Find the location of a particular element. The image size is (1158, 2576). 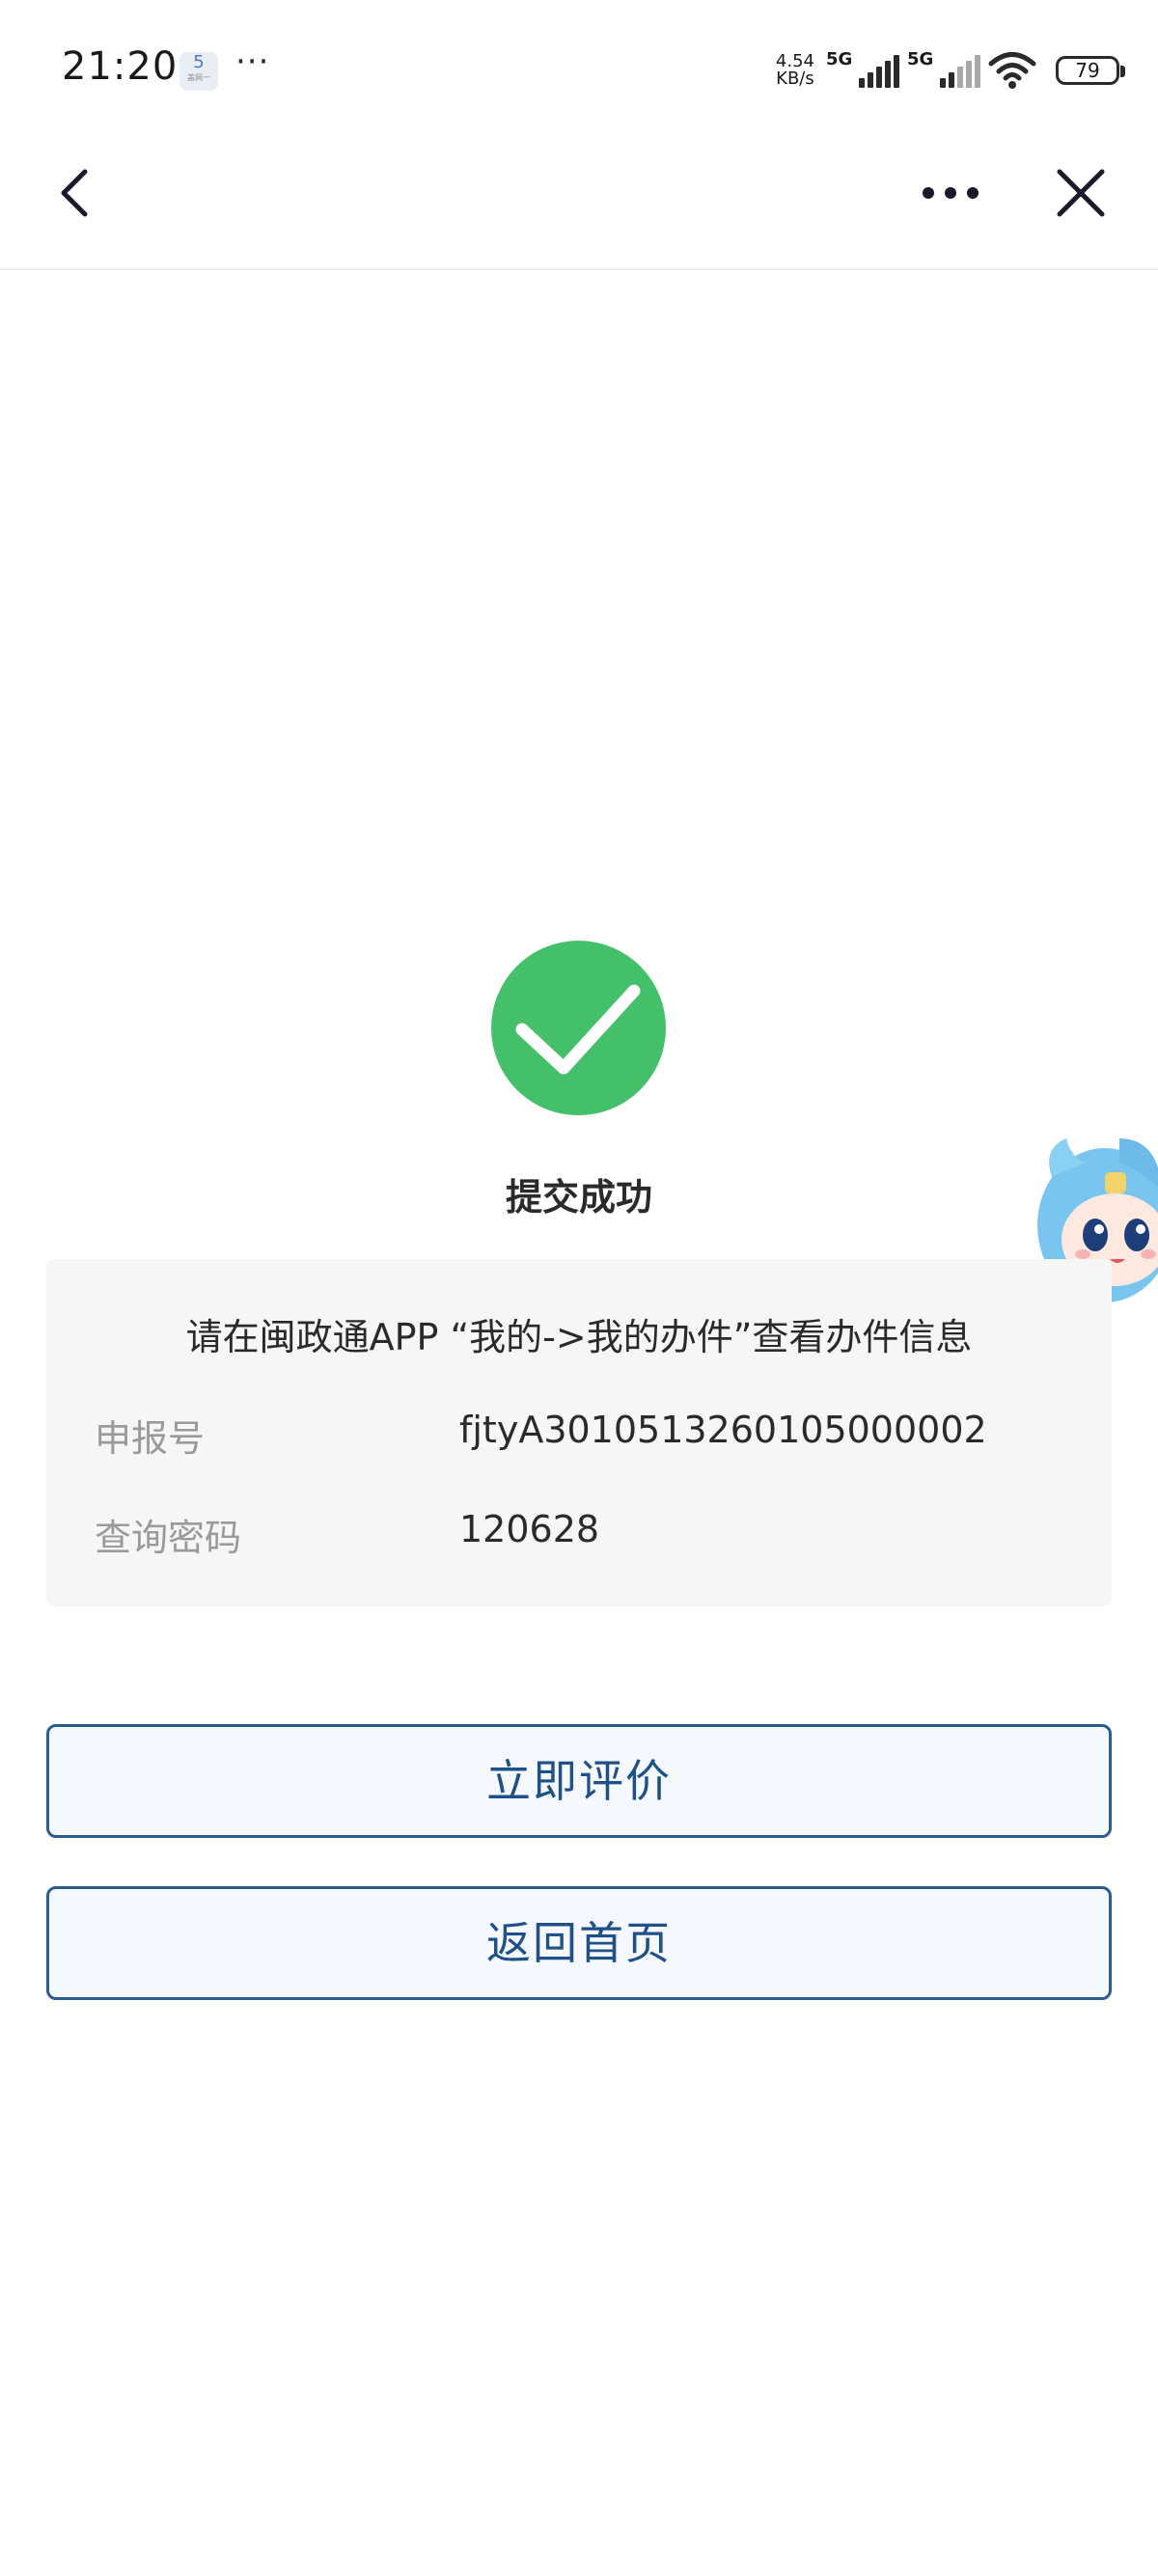

battery-icon: 79 is located at coordinates (1090, 70).